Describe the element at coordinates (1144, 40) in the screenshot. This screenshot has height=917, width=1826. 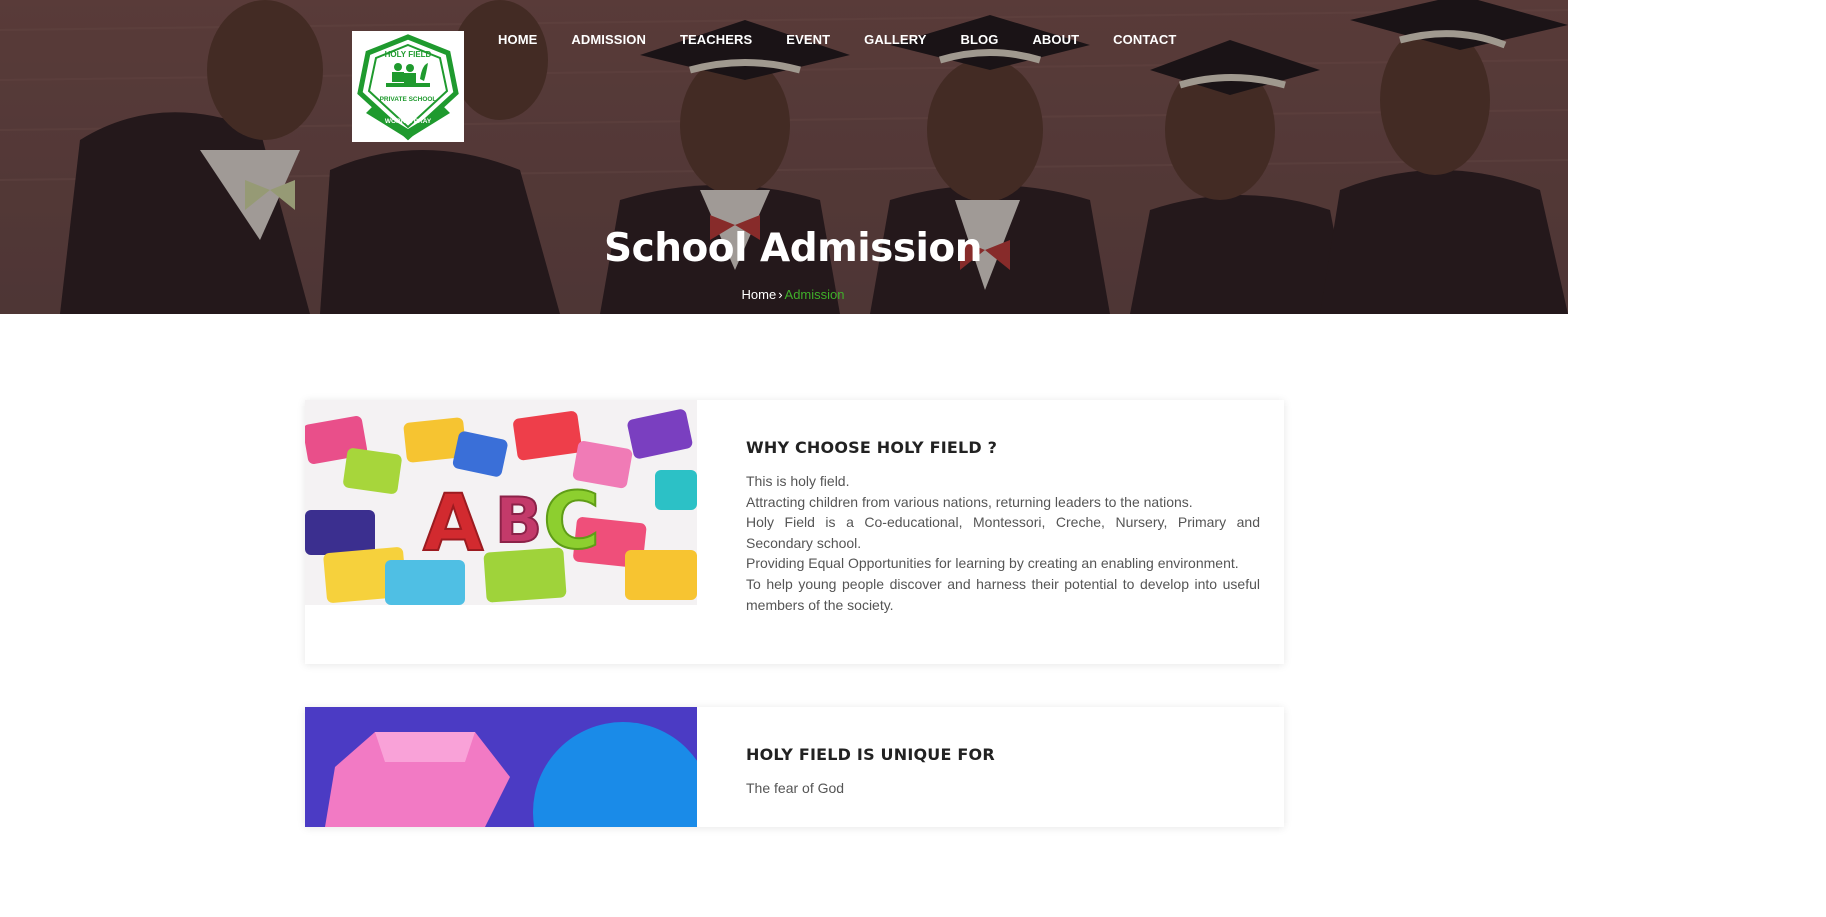
I see `nav-contact: CONTACT` at that location.